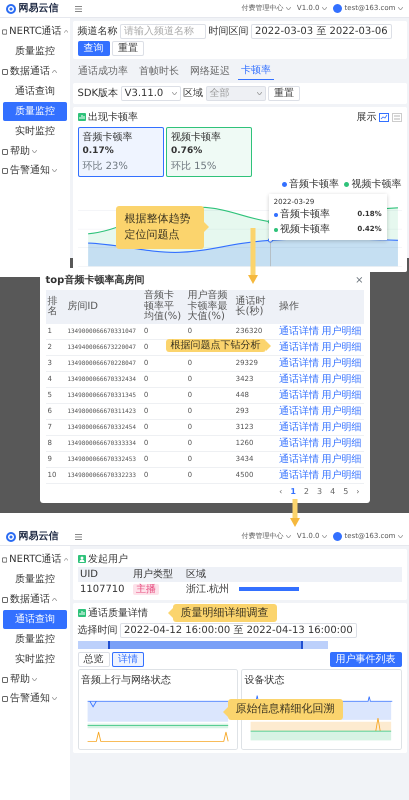 This screenshot has height=800, width=409. I want to click on tab: 通话成功率, so click(103, 71).